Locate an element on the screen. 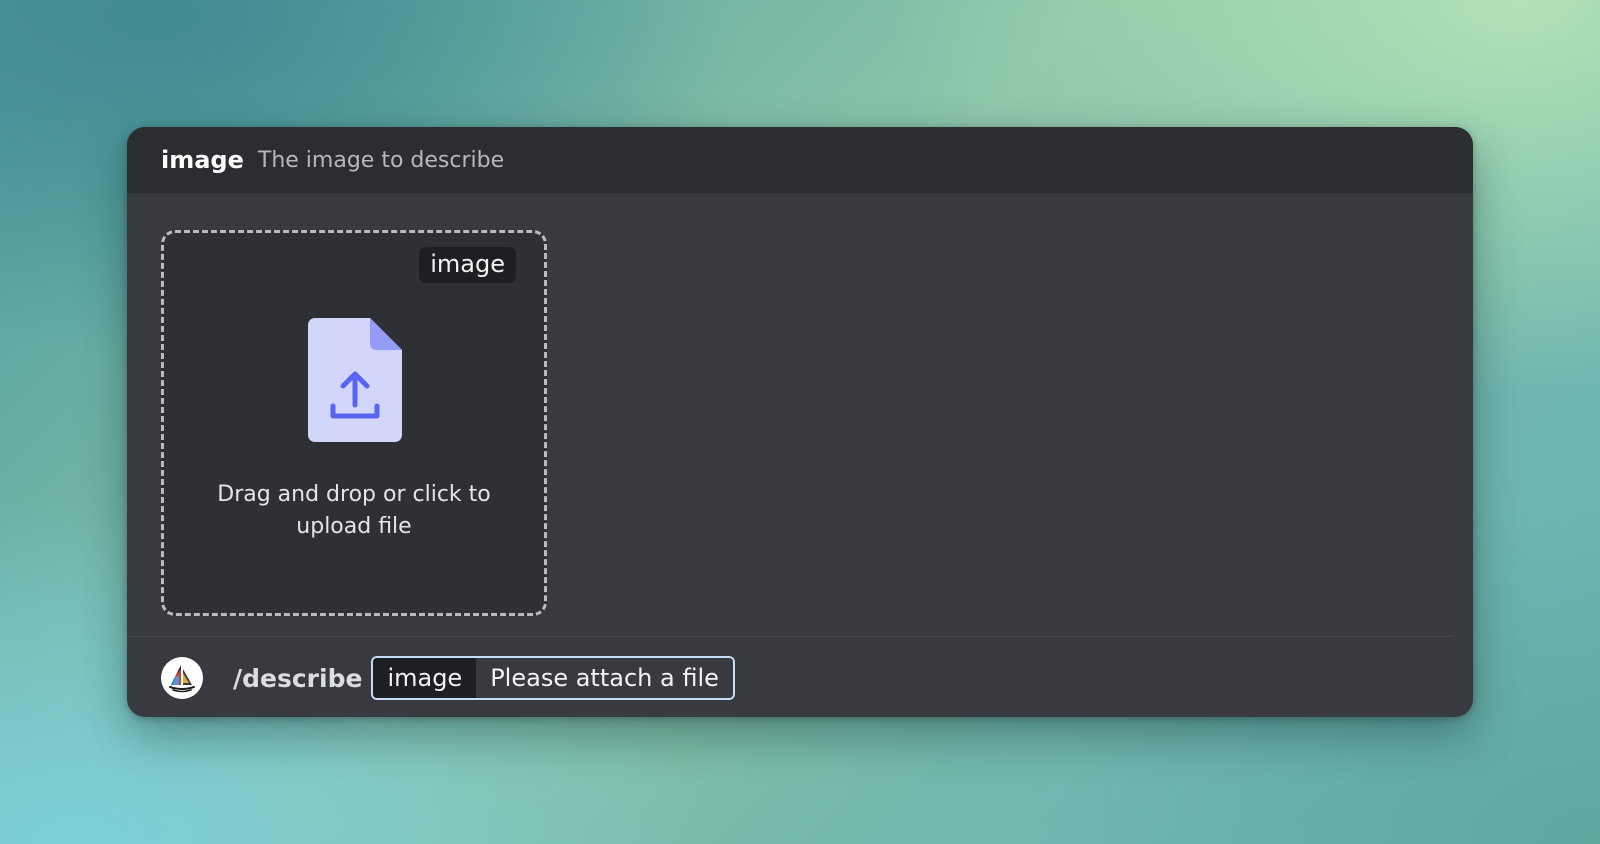 The width and height of the screenshot is (1600, 844). option-name: image is located at coordinates (202, 160).